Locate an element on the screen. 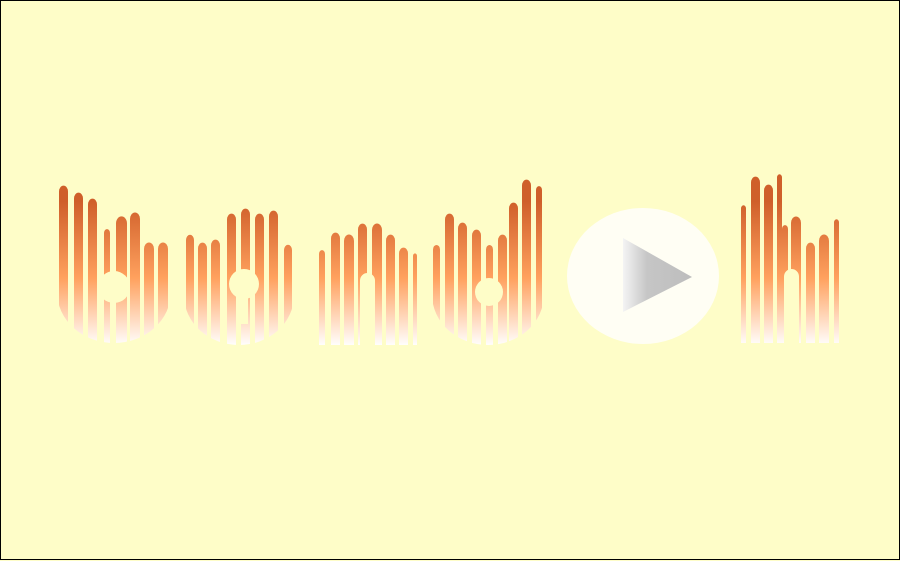  play-button-letter-o is located at coordinates (643, 276).